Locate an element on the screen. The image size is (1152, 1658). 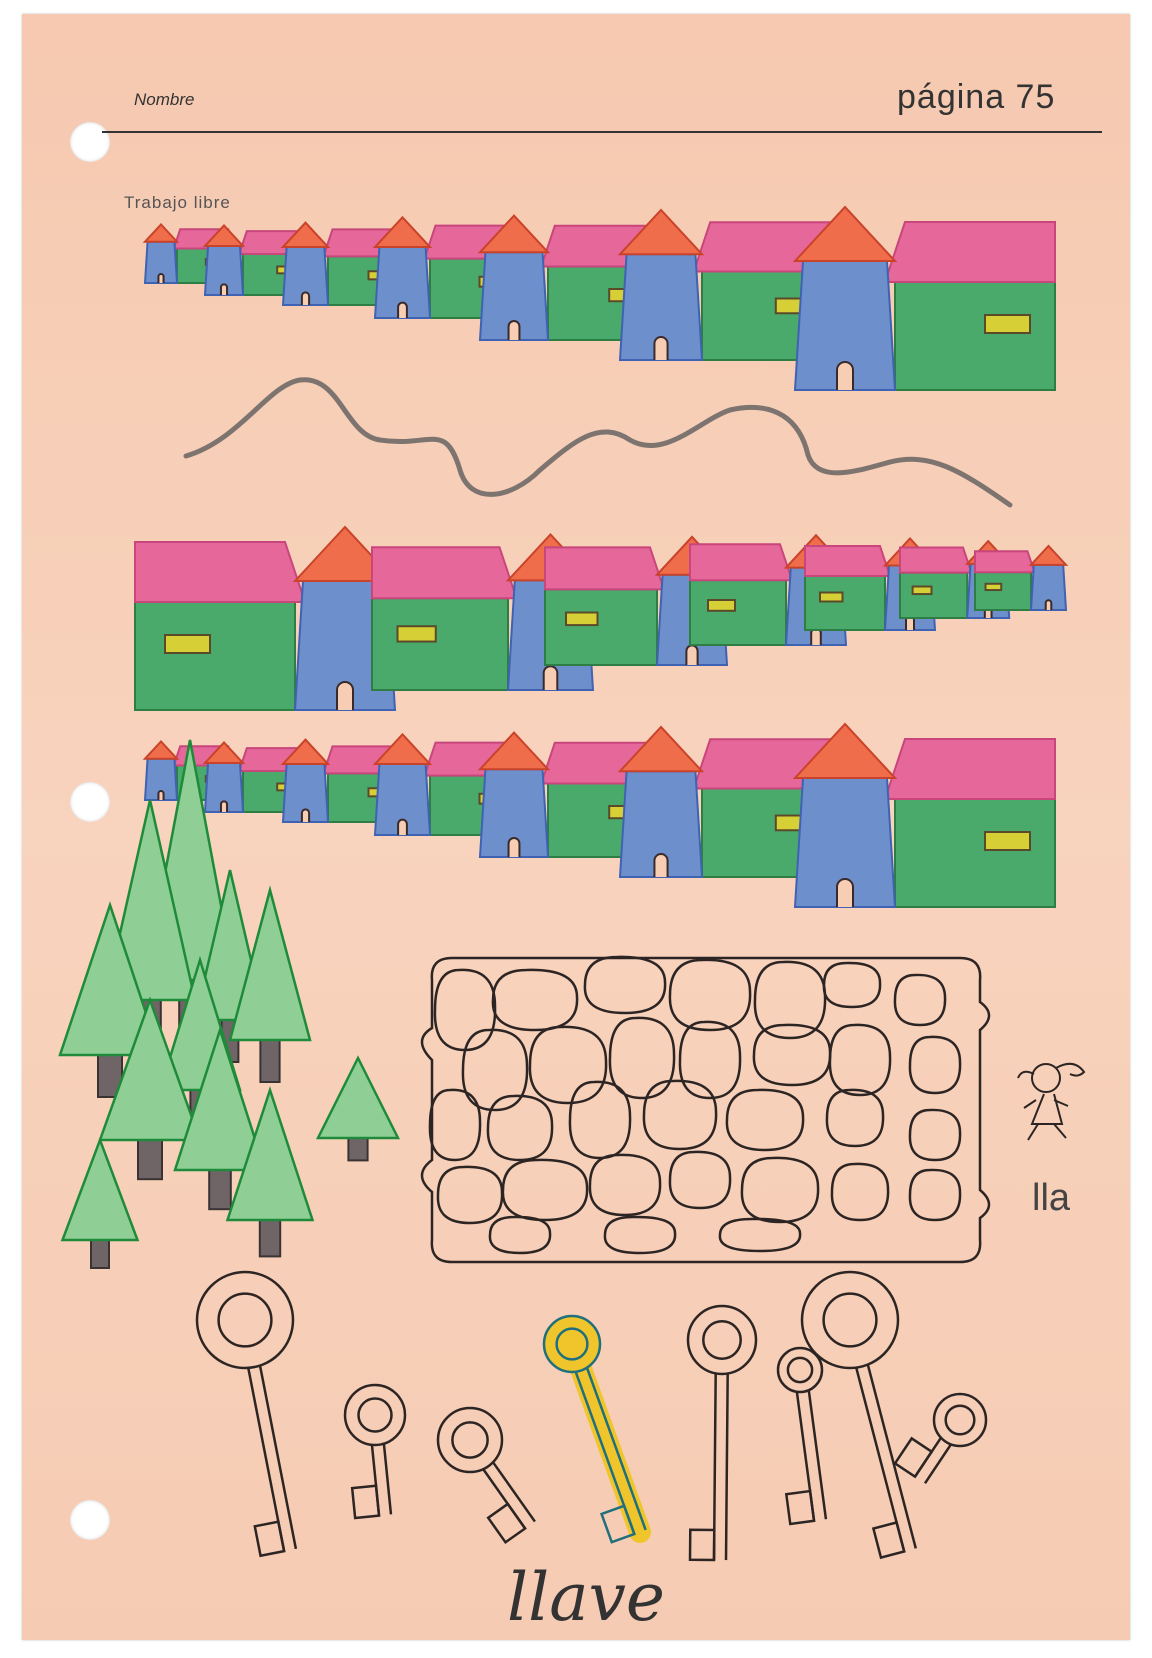
wavy-line is located at coordinates (598, 442).